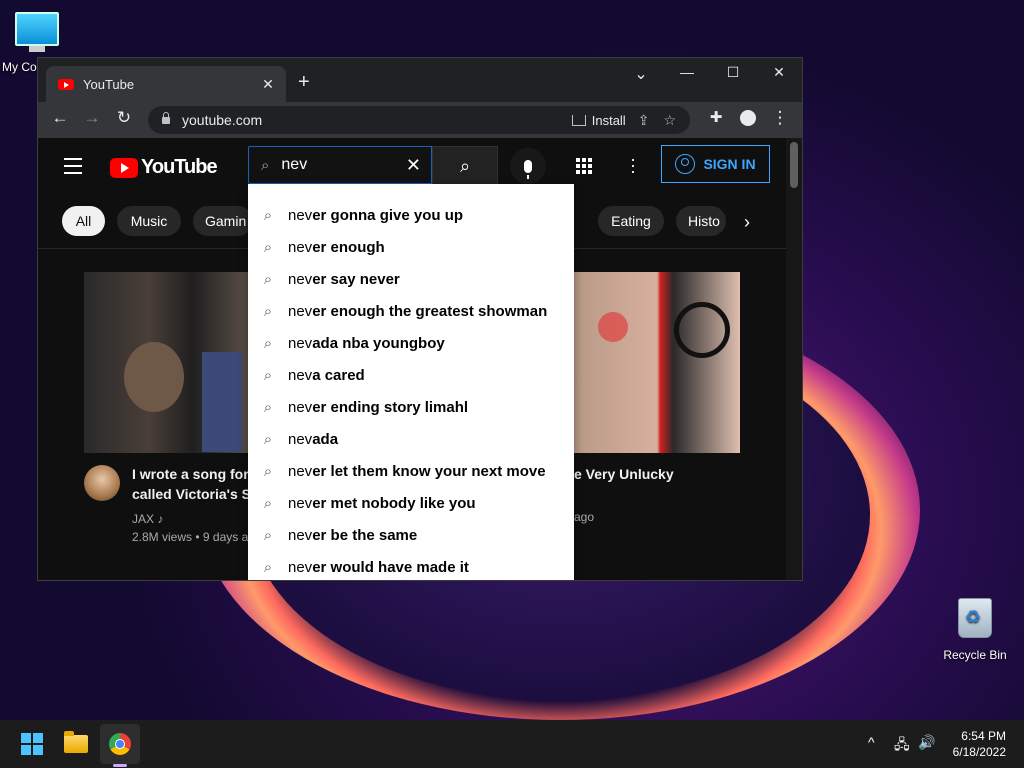 The height and width of the screenshot is (768, 1024). I want to click on browser-menu-icon: ⋮, so click(780, 118).